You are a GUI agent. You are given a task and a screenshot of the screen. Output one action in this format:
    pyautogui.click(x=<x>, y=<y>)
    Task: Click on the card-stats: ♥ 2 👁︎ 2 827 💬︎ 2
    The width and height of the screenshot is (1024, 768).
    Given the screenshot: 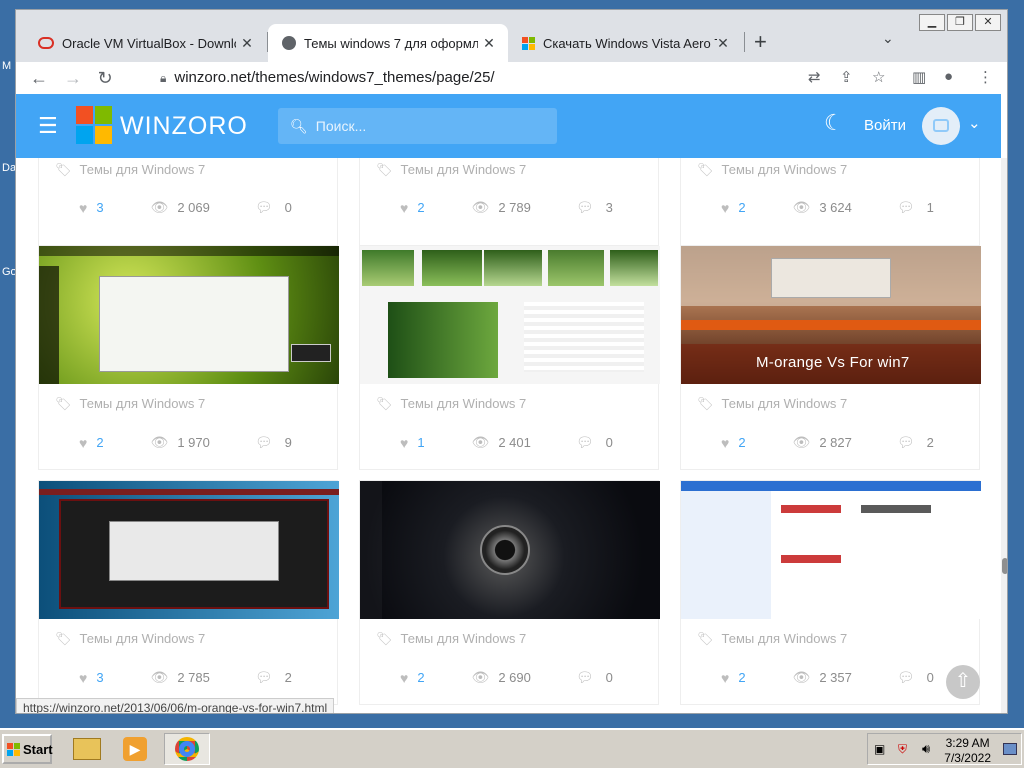 What is the action you would take?
    pyautogui.click(x=827, y=442)
    